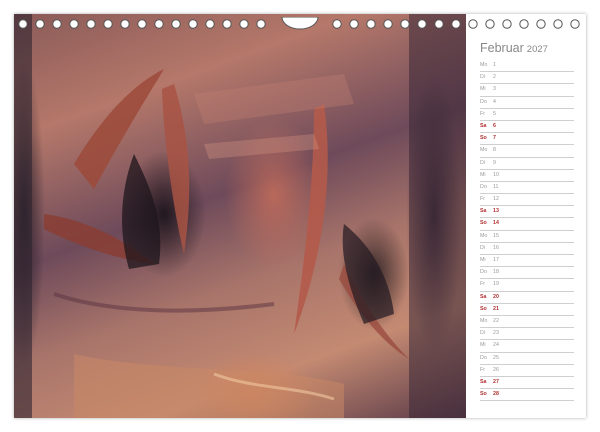 Image resolution: width=600 pixels, height=432 pixels. I want to click on month-name: Februar, so click(502, 48).